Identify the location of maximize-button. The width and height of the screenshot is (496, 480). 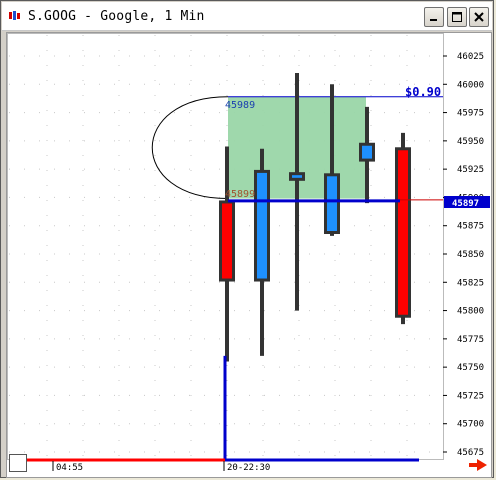
(457, 17).